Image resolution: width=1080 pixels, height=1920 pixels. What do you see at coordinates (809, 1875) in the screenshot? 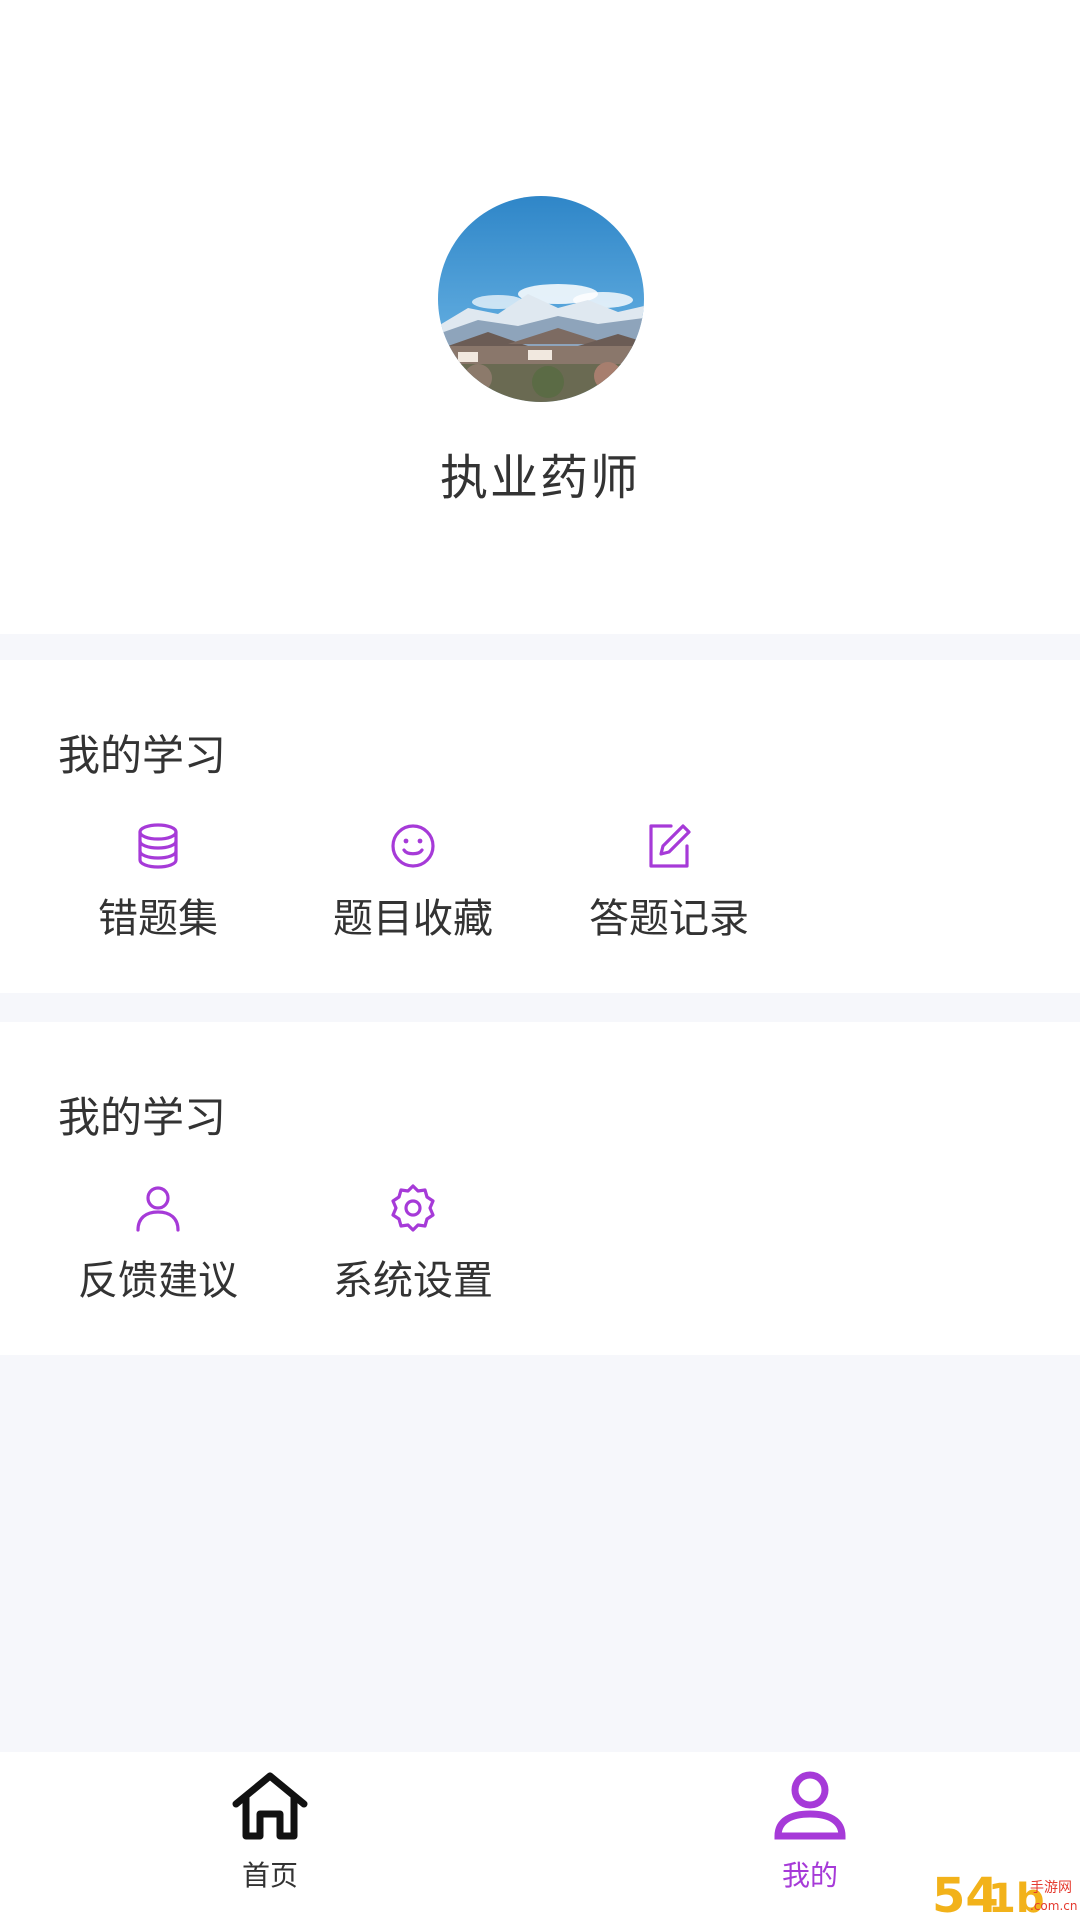
I see `tab-label: 我的` at bounding box center [809, 1875].